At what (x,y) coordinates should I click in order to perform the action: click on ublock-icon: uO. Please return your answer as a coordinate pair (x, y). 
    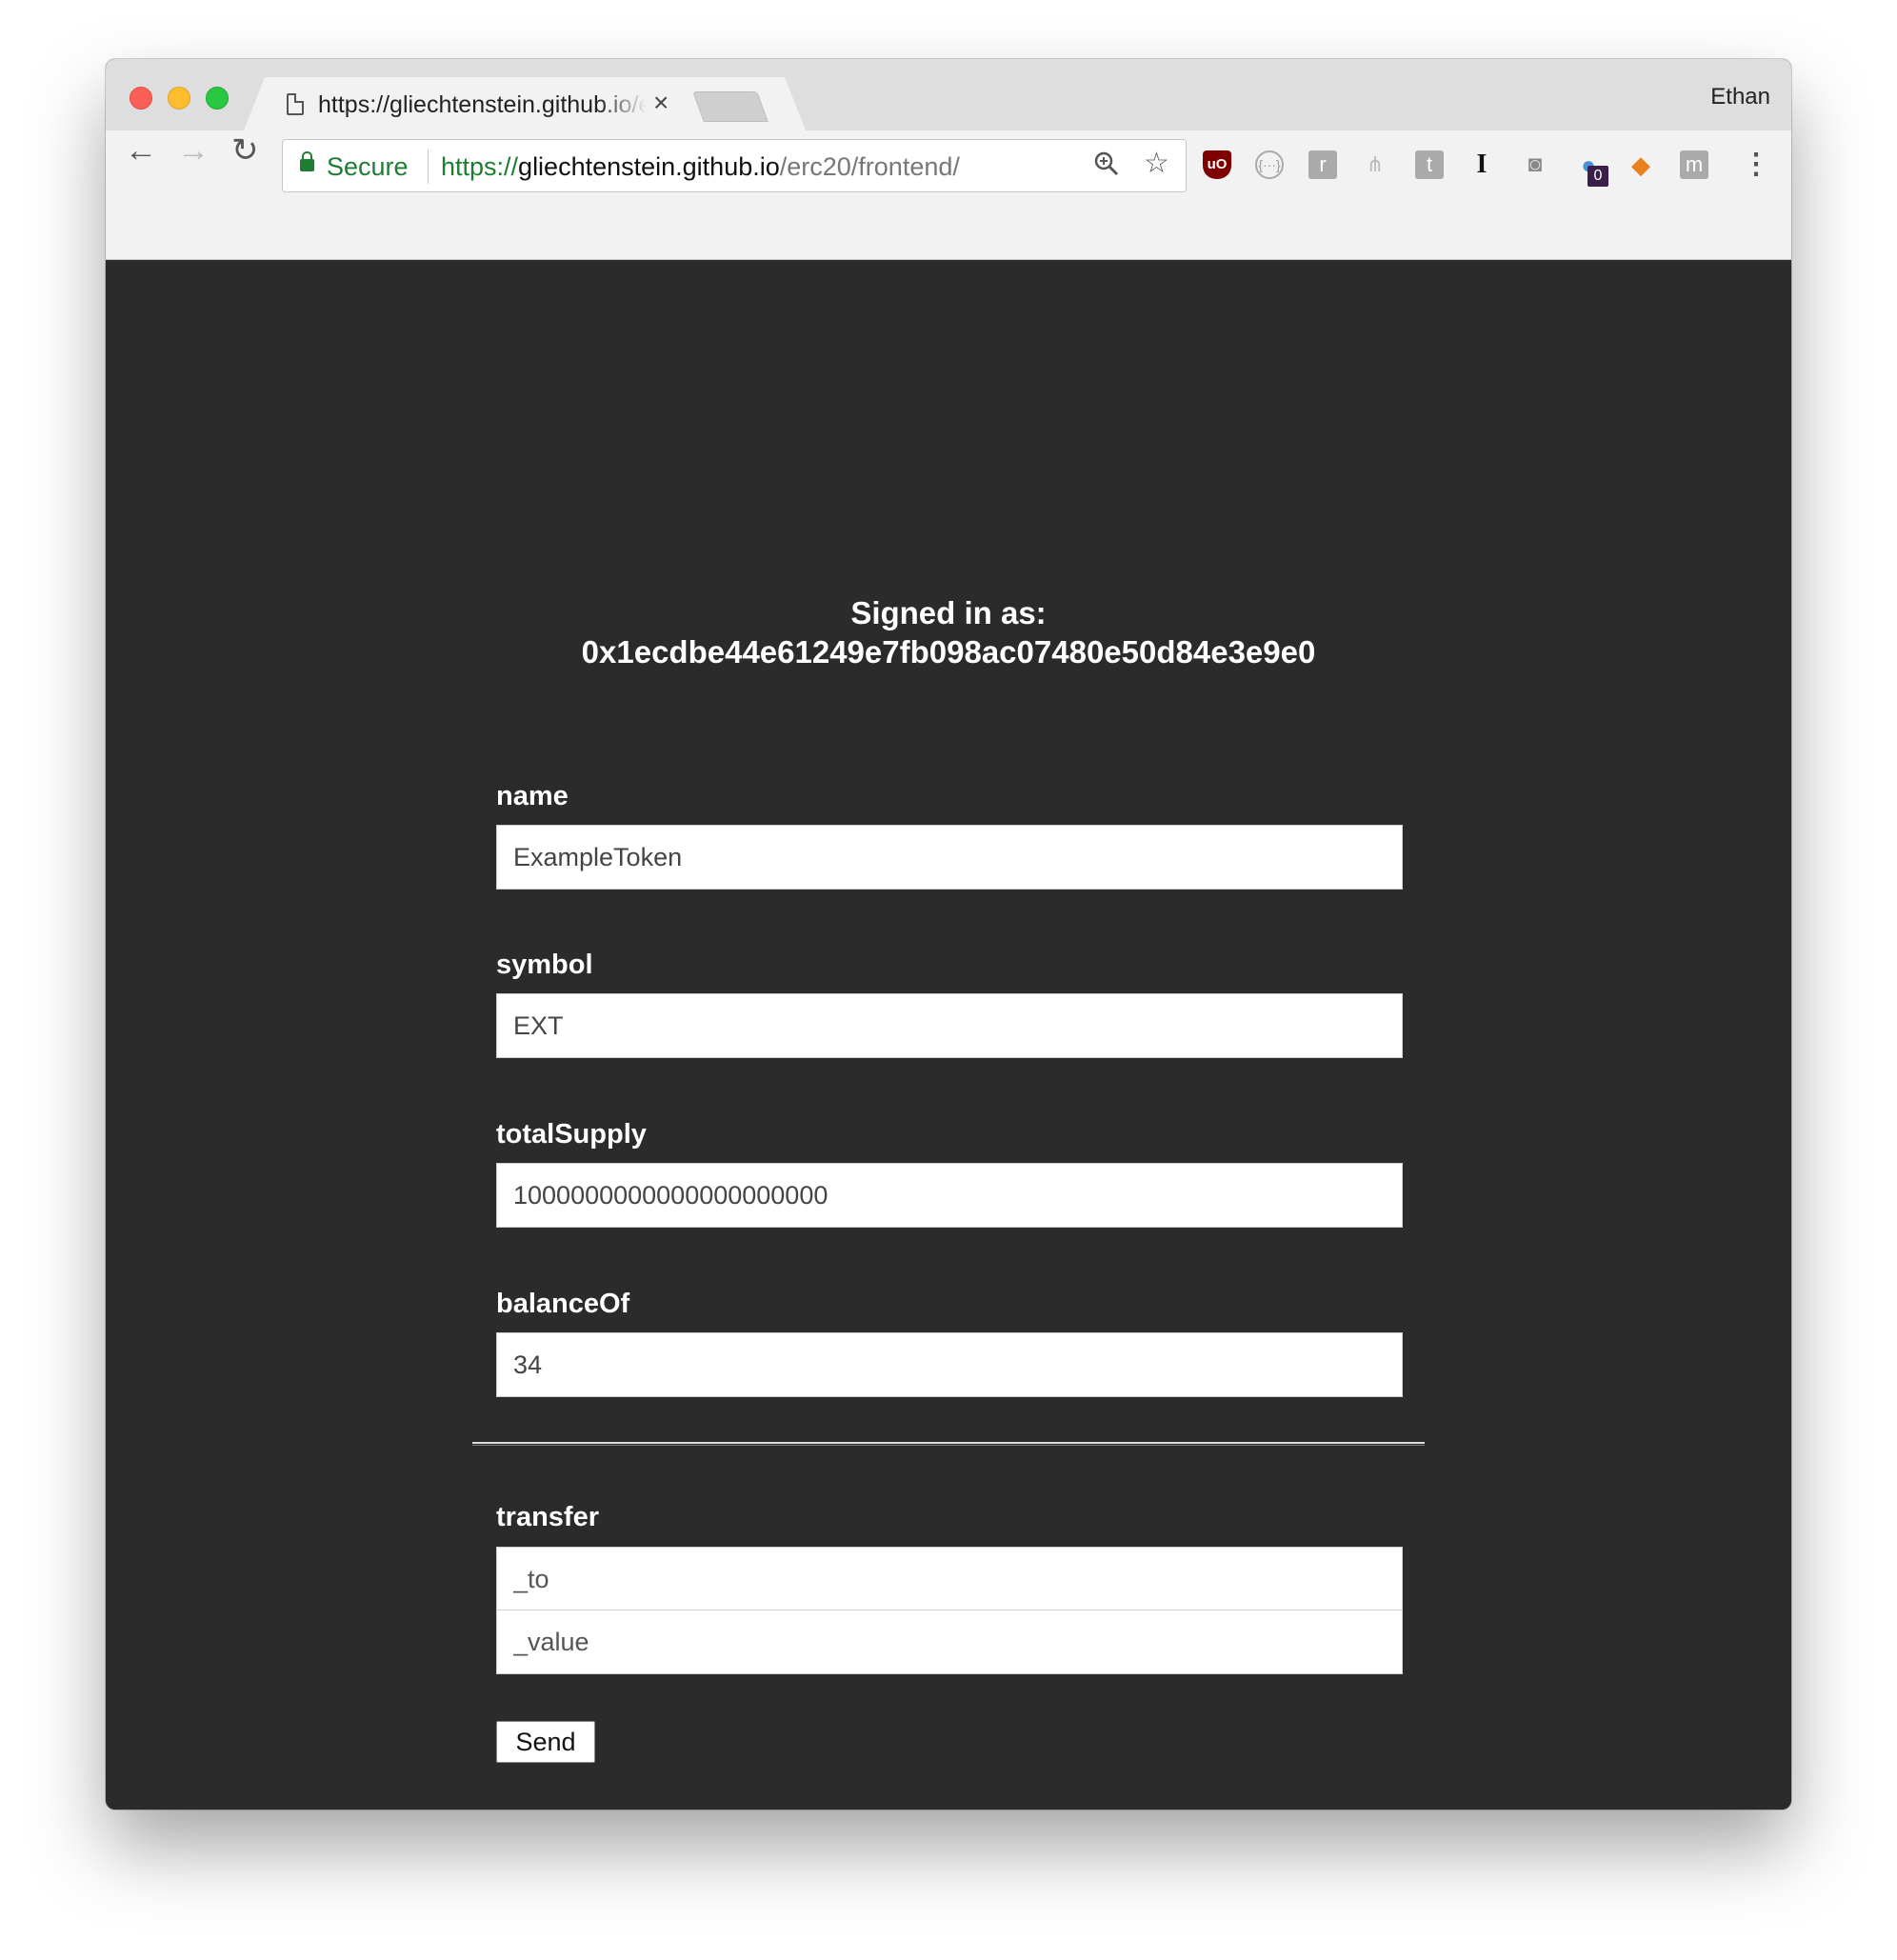
    Looking at the image, I should click on (1217, 164).